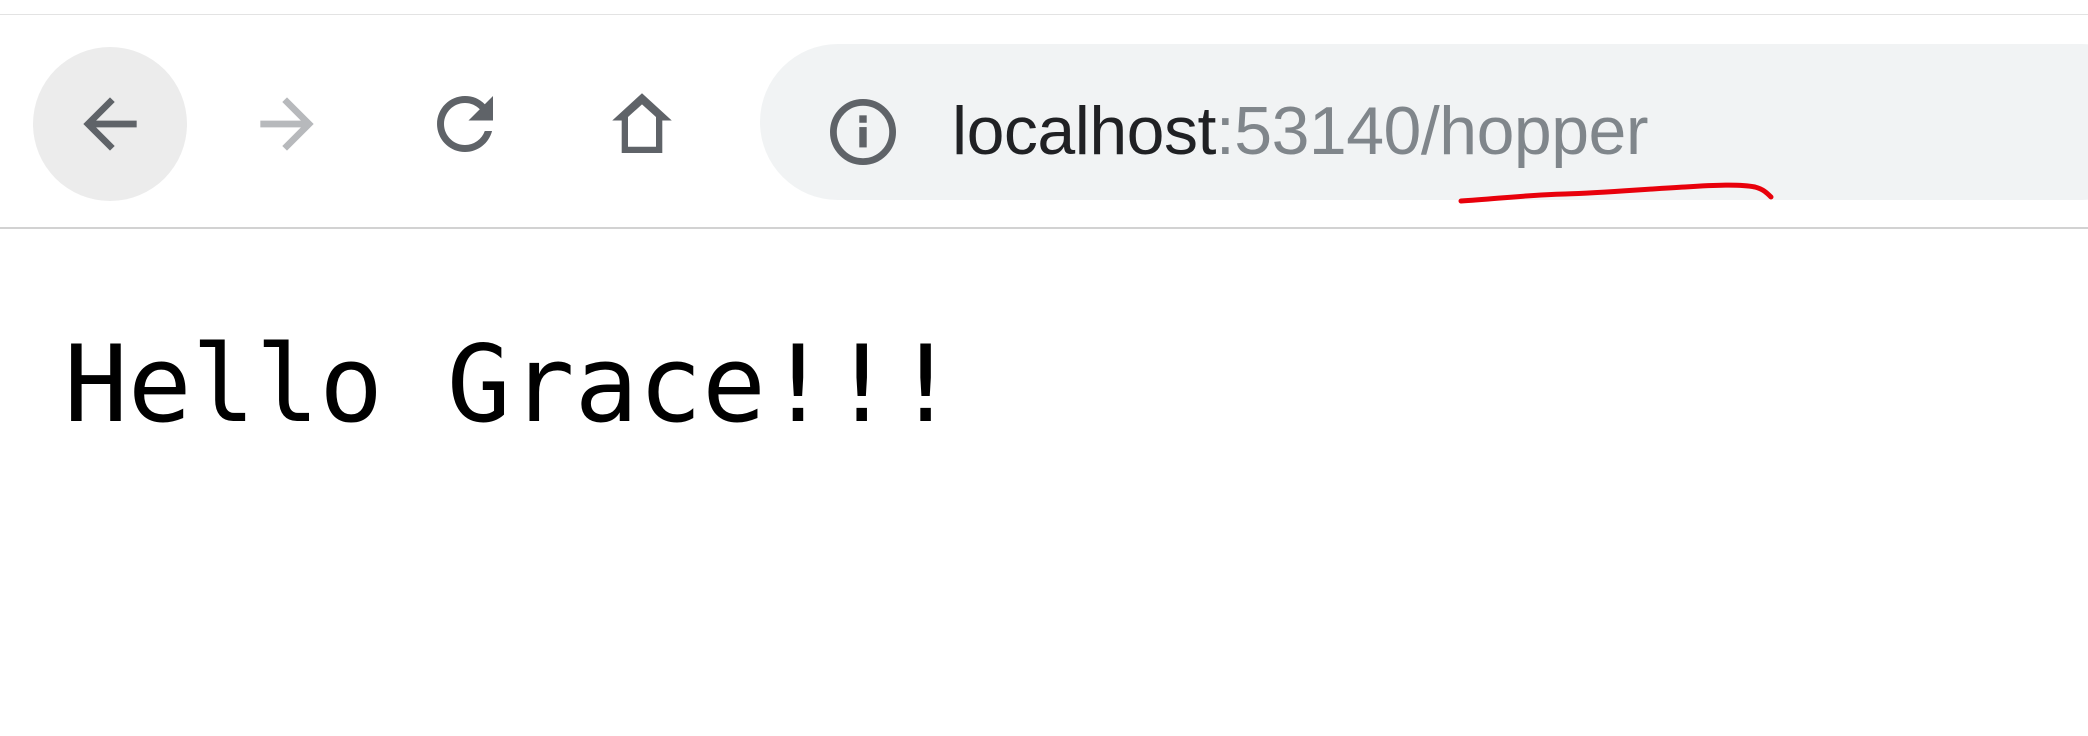 The height and width of the screenshot is (736, 2088). What do you see at coordinates (863, 132) in the screenshot?
I see `info-icon` at bounding box center [863, 132].